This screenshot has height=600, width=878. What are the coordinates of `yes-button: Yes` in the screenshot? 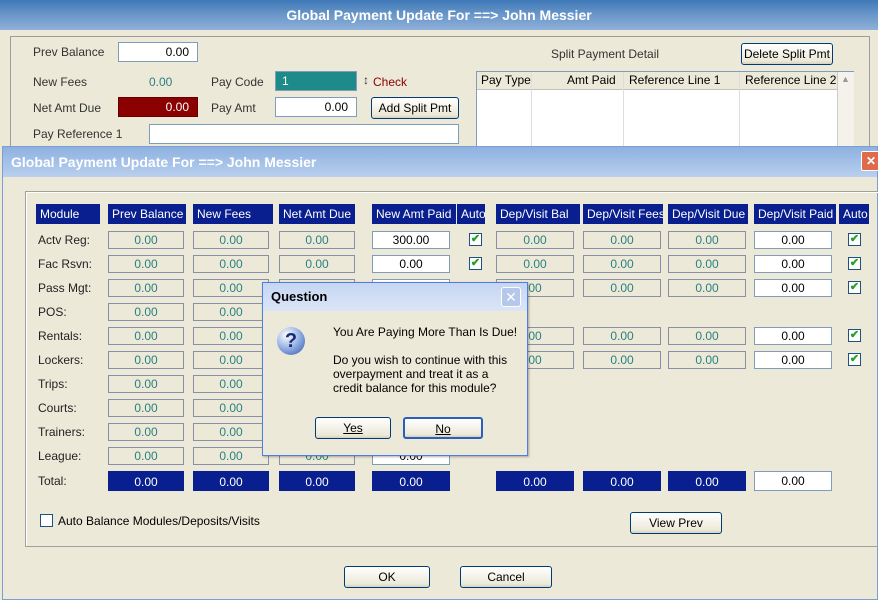 It's located at (353, 428).